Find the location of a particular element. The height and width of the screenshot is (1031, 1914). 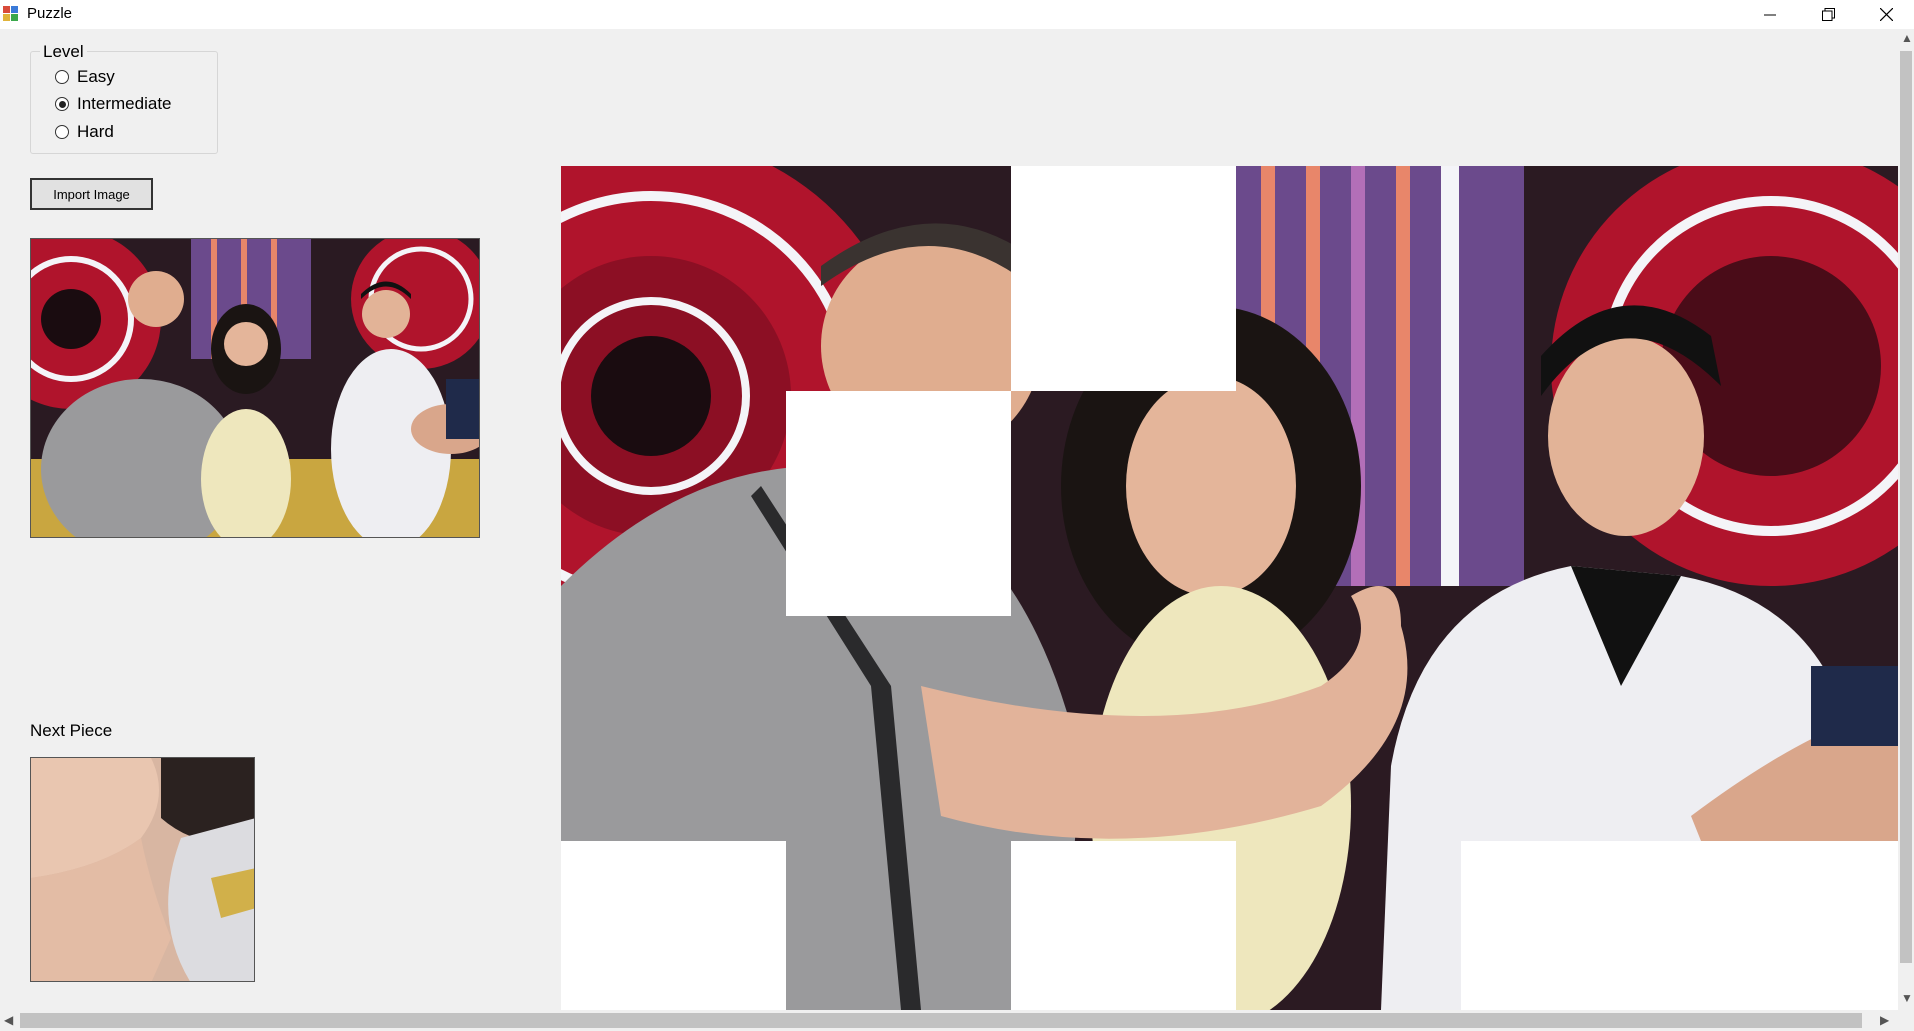

vertical-scroll-thumb is located at coordinates (1906, 507).